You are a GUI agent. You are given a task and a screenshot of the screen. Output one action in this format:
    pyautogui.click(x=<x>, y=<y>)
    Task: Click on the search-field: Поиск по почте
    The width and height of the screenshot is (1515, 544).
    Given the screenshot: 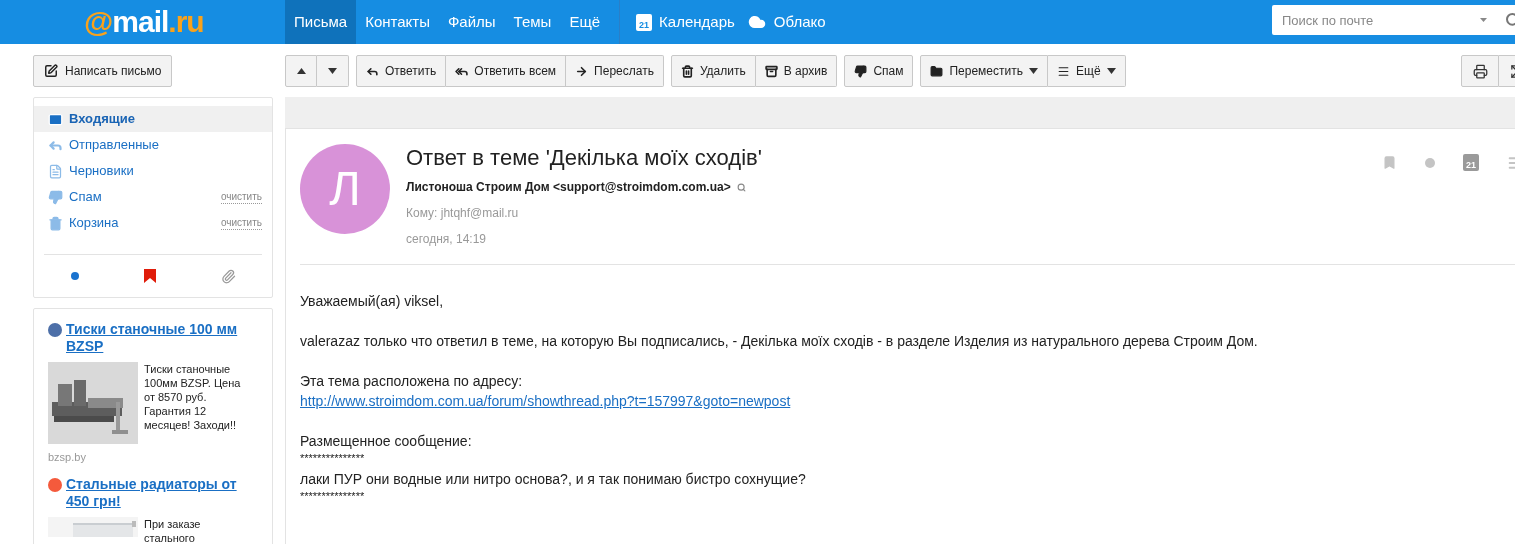 What is the action you would take?
    pyautogui.click(x=1393, y=20)
    